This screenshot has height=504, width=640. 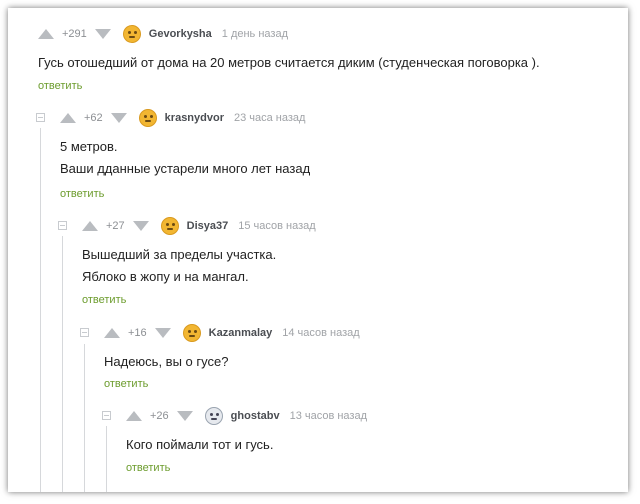 I want to click on comment-rating: +27, so click(x=115, y=226).